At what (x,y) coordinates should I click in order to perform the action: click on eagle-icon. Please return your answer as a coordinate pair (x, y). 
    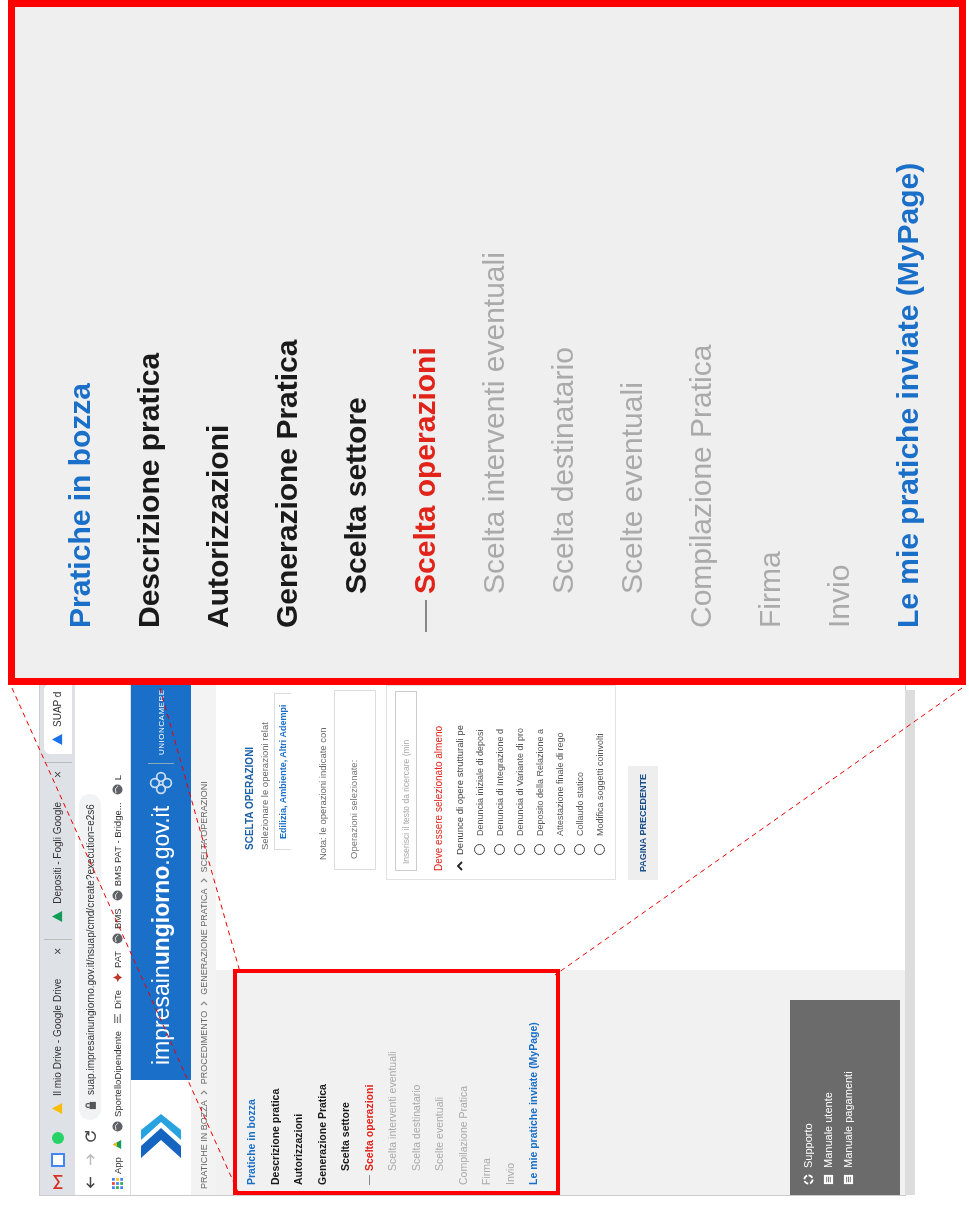
    Looking at the image, I should click on (117, 977).